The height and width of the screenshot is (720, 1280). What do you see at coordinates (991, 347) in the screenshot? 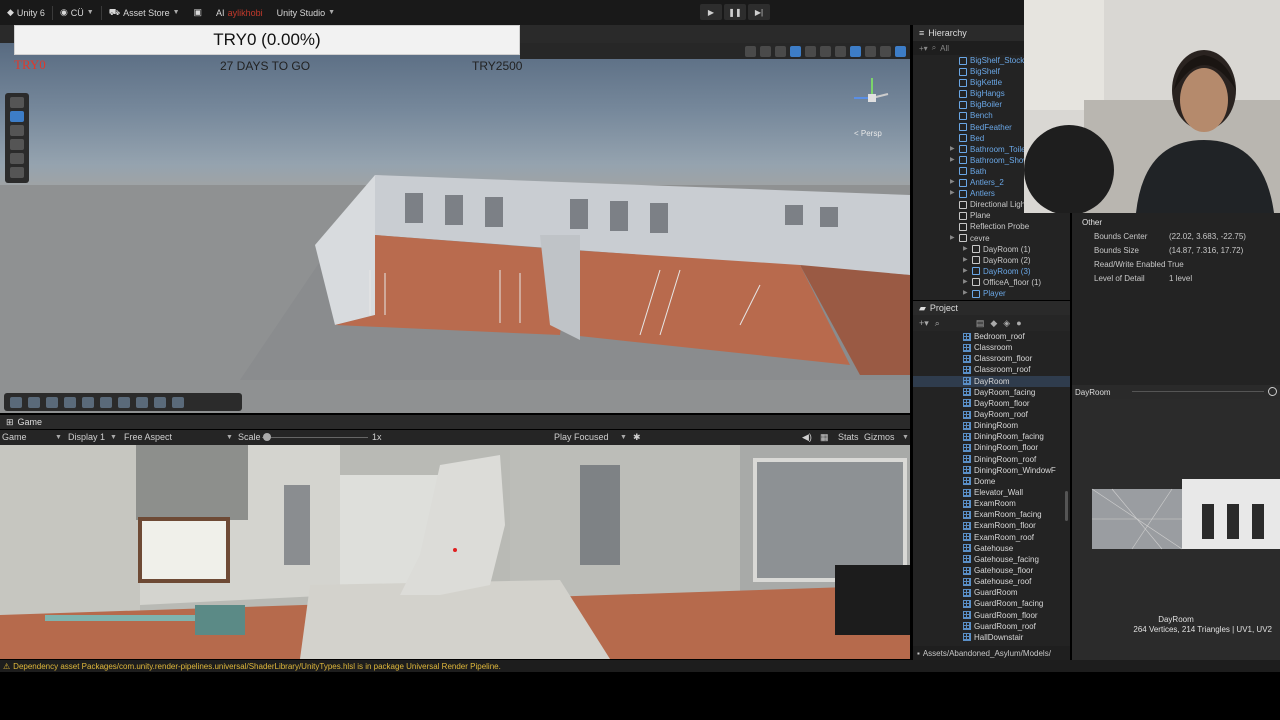
I see `project-file-item: Classroom` at bounding box center [991, 347].